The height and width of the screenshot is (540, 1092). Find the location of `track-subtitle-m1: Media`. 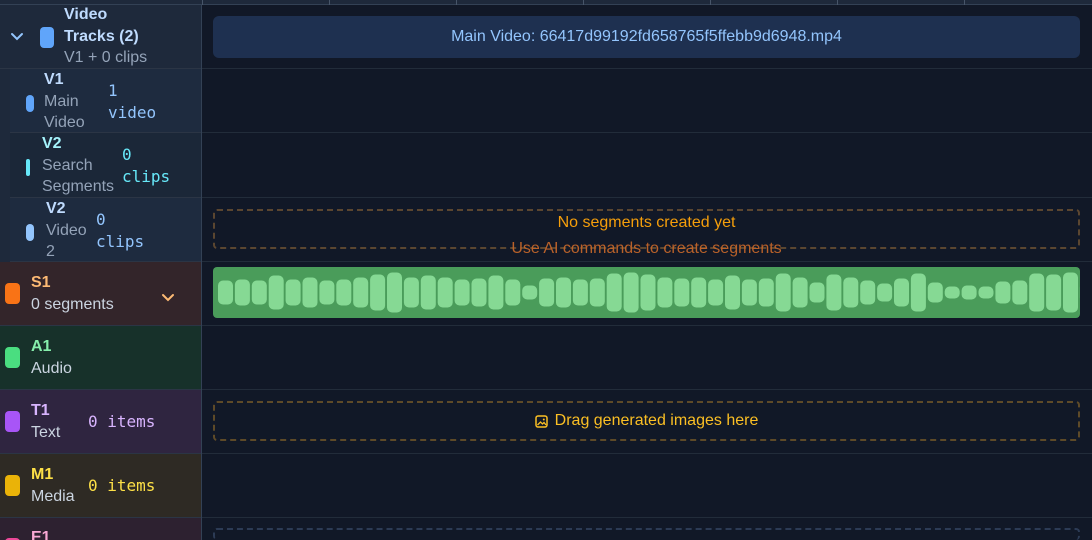

track-subtitle-m1: Media is located at coordinates (53, 496).